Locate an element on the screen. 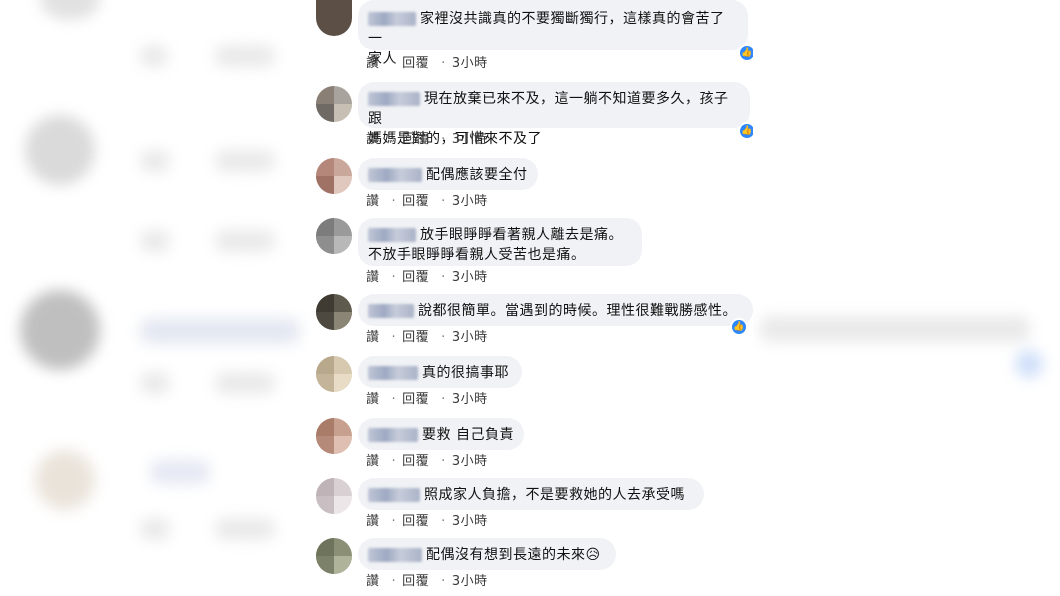 Image resolution: width=1060 pixels, height=596 pixels. comment-bubble: 真的很搞事耶 is located at coordinates (440, 372).